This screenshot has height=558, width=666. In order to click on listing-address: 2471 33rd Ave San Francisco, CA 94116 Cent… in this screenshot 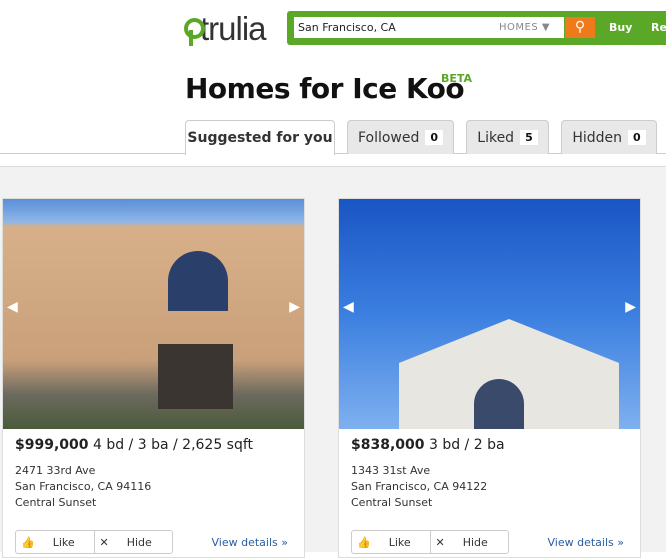, I will do `click(83, 486)`.